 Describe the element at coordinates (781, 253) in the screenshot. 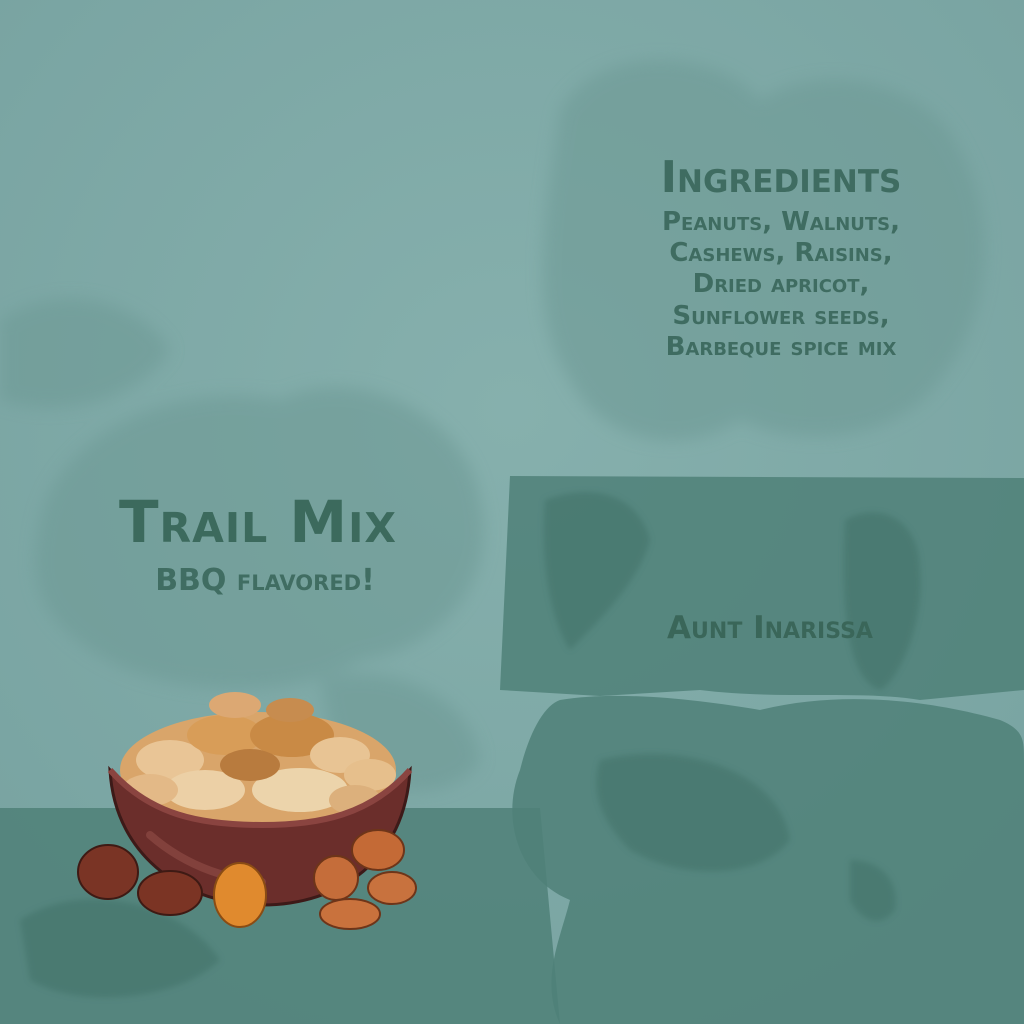

I see `ingredient-line: Cashews, Raisins,` at that location.